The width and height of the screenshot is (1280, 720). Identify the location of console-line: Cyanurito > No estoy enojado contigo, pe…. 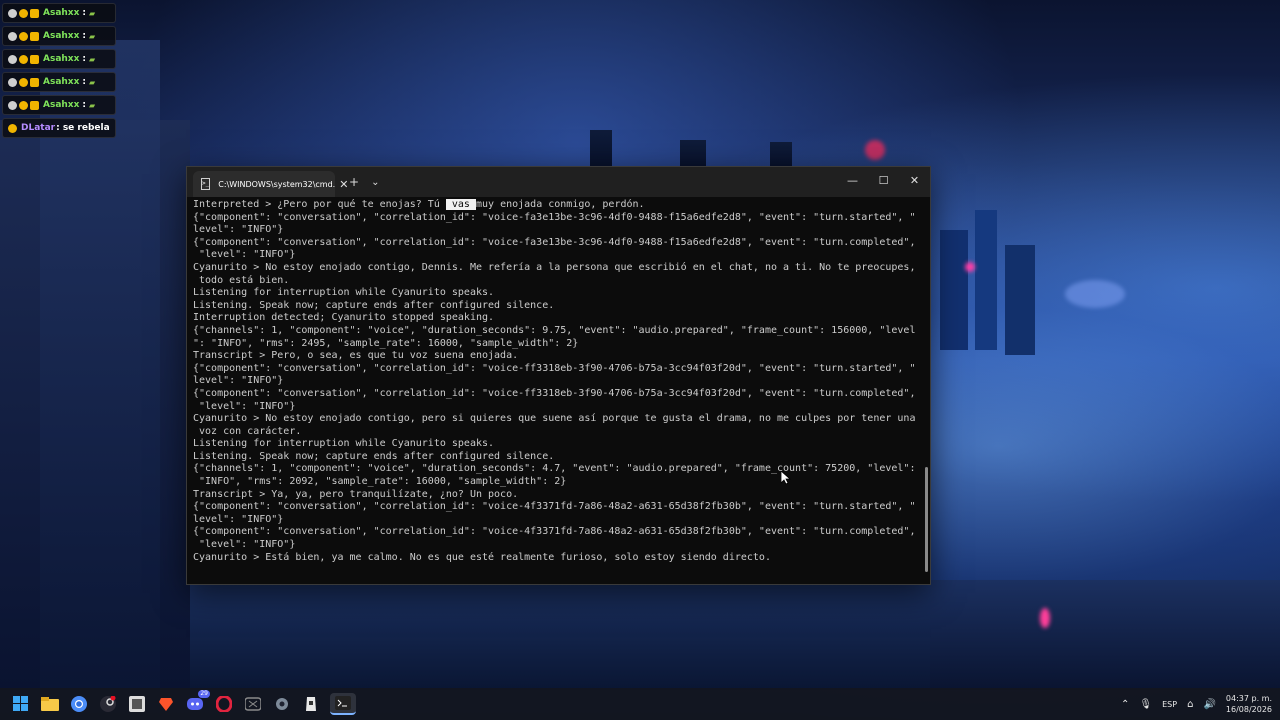
(554, 419).